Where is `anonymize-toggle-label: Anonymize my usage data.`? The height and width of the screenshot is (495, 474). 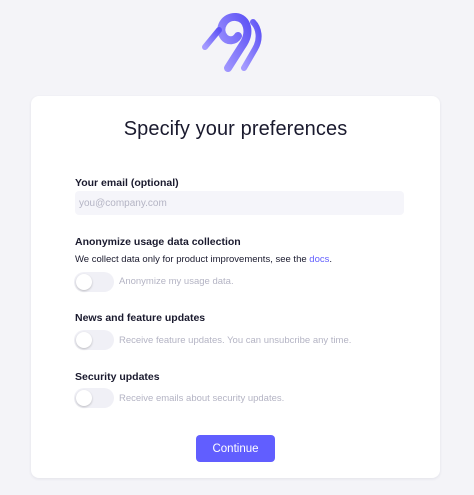 anonymize-toggle-label: Anonymize my usage data. is located at coordinates (176, 281).